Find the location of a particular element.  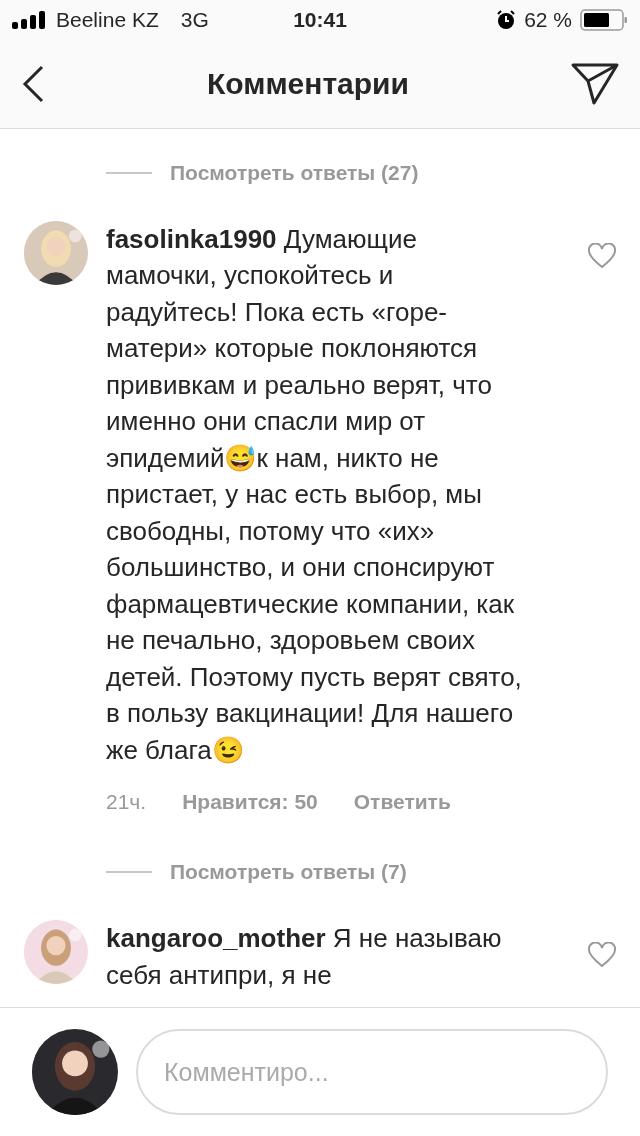

likes-count: Нравится: 50 is located at coordinates (250, 802).